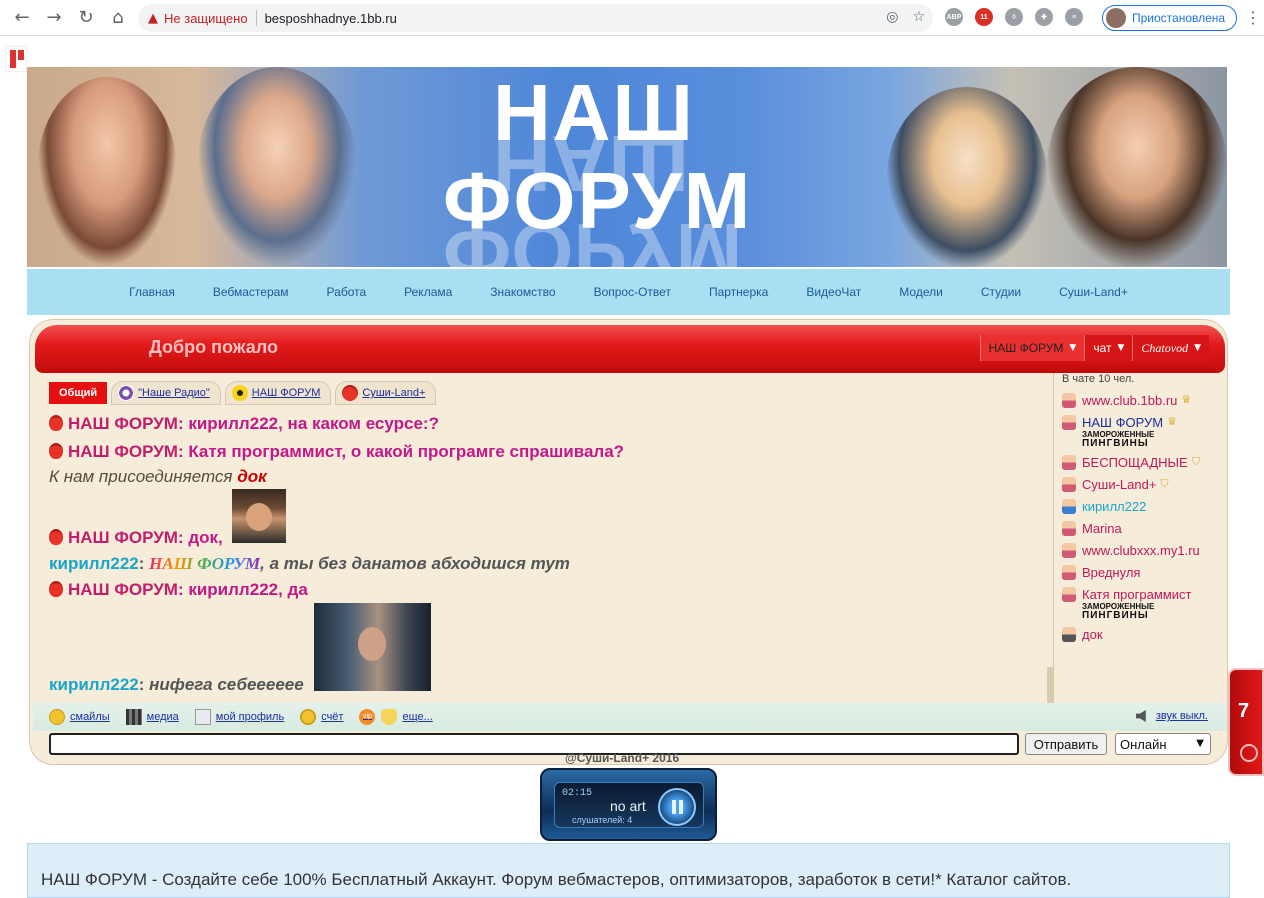 The image size is (1264, 898). Describe the element at coordinates (1179, 18) in the screenshot. I see `profile-label: Приостановлена` at that location.